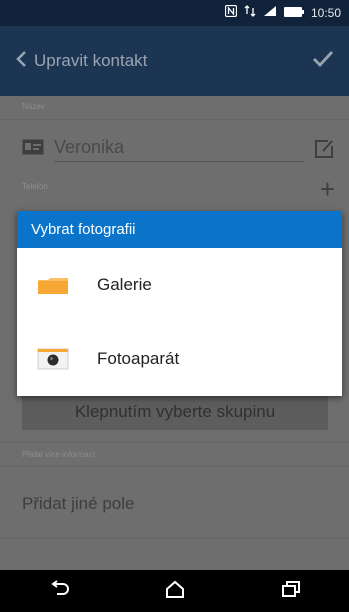  Describe the element at coordinates (58, 454) in the screenshot. I see `more-info-label: Přidat více informací` at that location.